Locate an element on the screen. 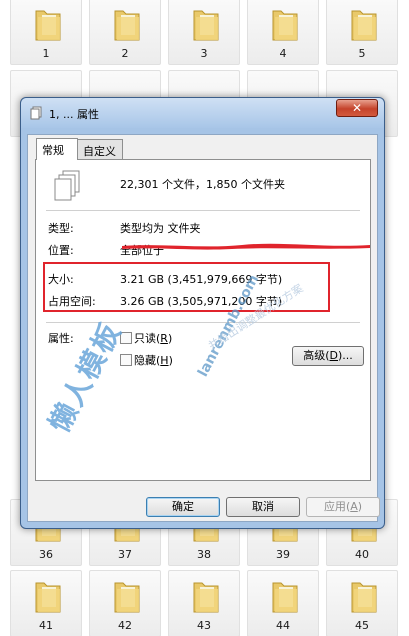 The width and height of the screenshot is (409, 636). redaction-mark is located at coordinates (246, 246).